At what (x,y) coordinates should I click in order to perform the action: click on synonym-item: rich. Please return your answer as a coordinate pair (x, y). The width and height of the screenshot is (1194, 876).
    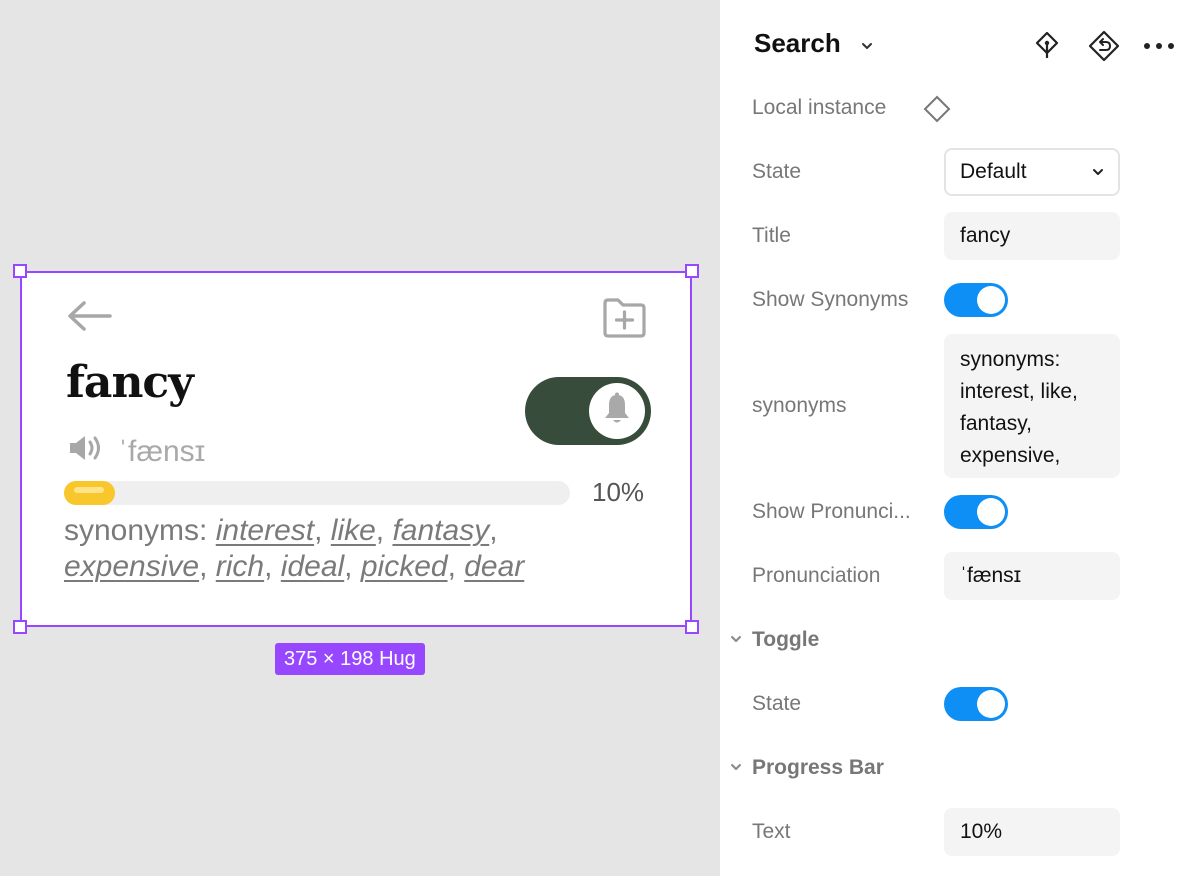
    Looking at the image, I should click on (240, 566).